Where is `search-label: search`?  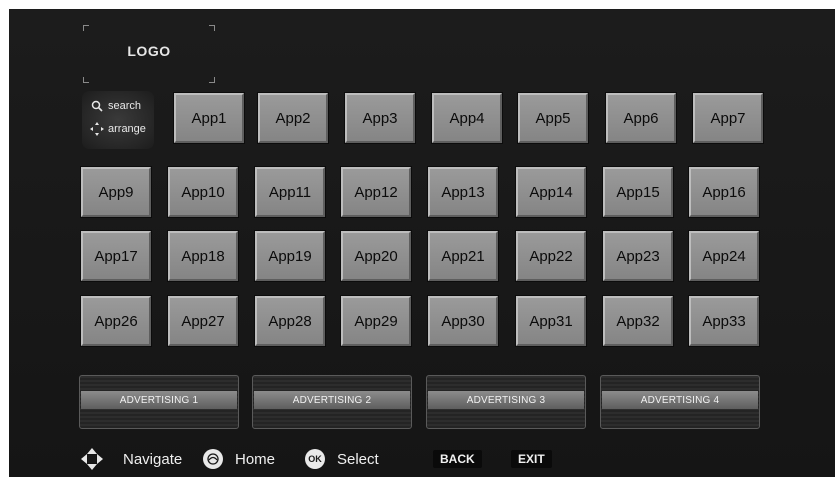
search-label: search is located at coordinates (125, 106).